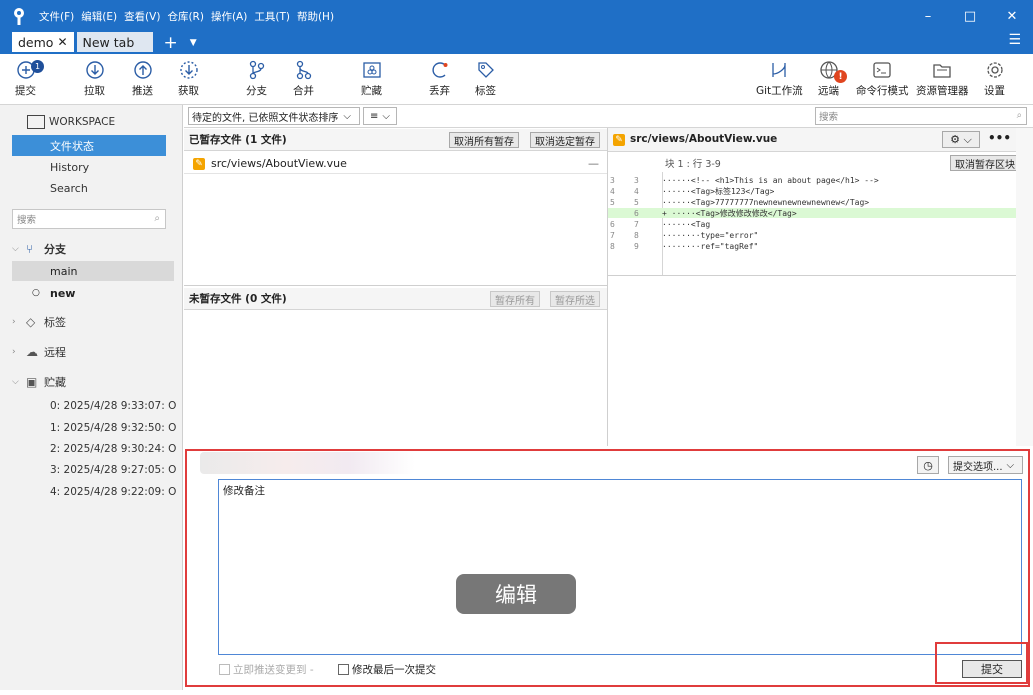 This screenshot has height=695, width=1033. I want to click on terminal-button: 命令行模式, so click(882, 78).